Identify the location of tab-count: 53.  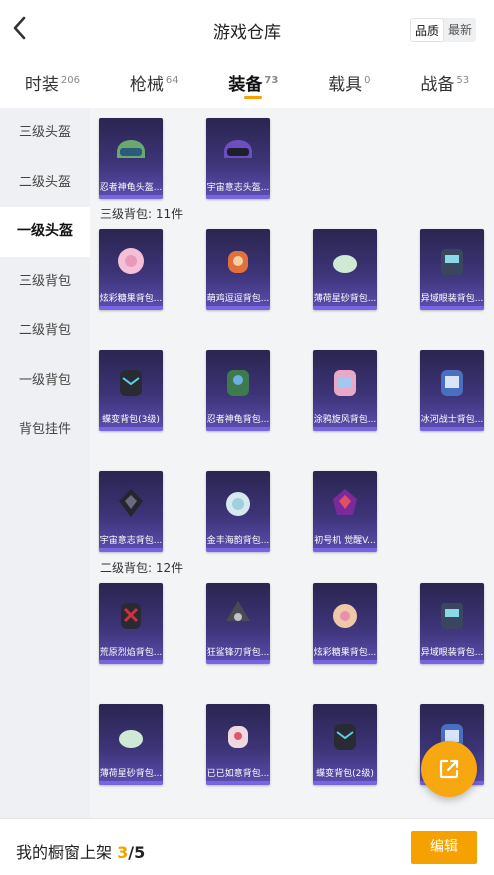
(463, 81).